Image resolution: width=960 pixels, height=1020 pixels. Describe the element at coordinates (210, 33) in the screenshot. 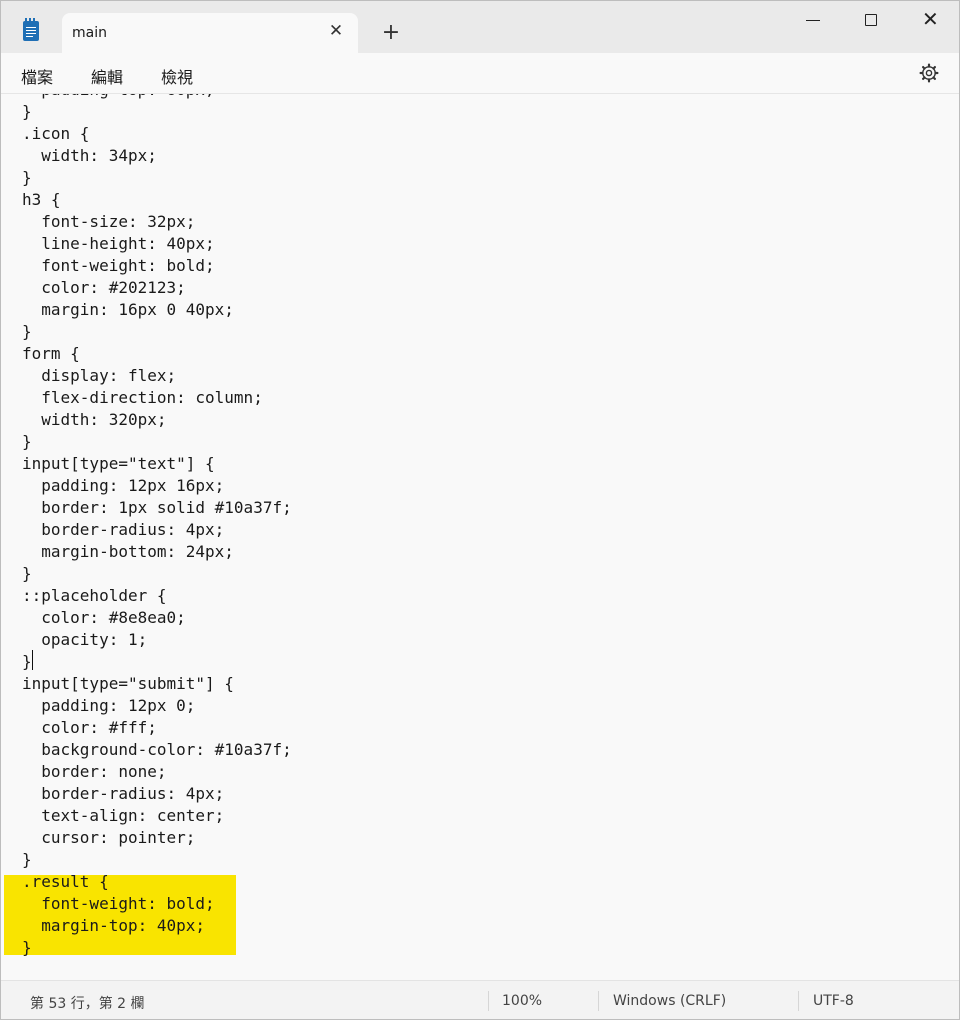

I see `tab-main: main ✕` at that location.